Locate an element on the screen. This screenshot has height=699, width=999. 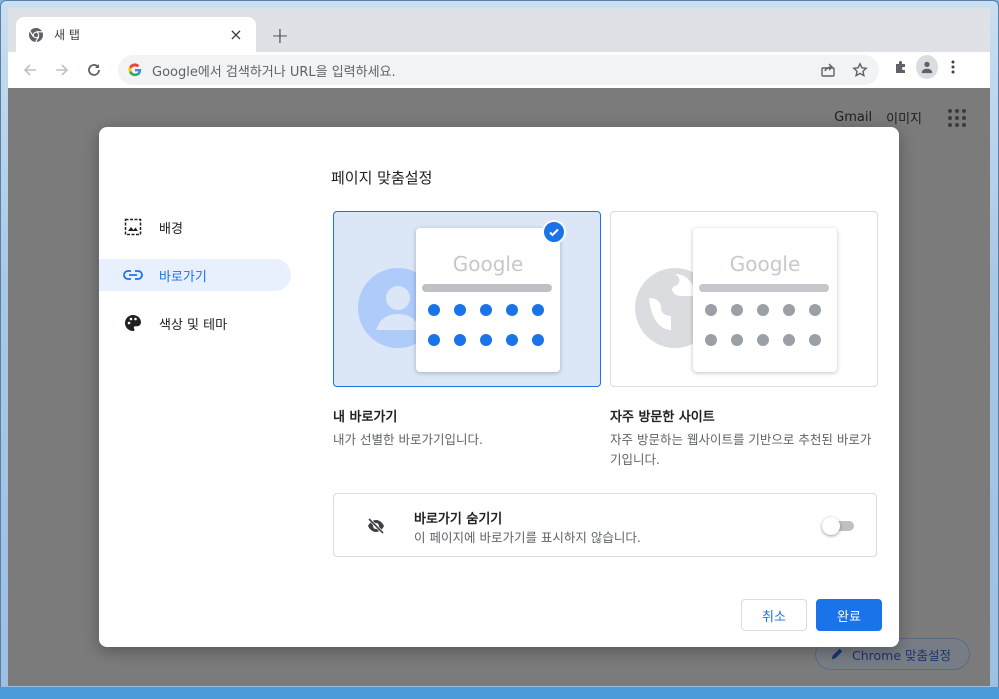
reload-button is located at coordinates (94, 70).